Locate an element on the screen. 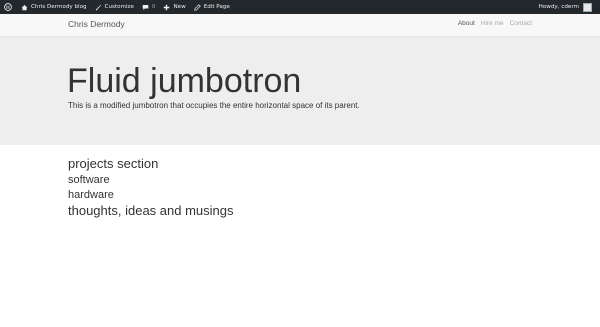  customize-label: Customize is located at coordinates (119, 7).